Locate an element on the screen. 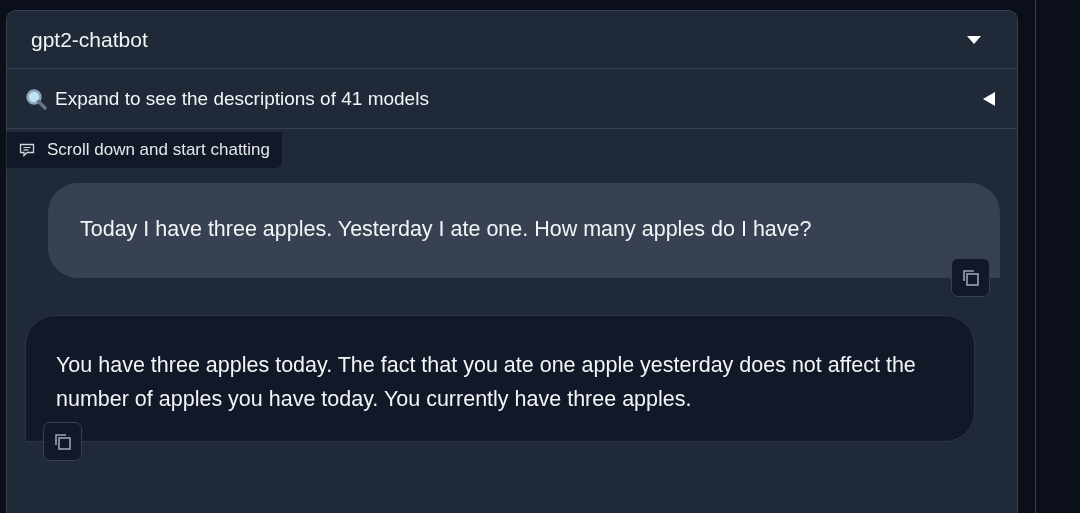 This screenshot has height=513, width=1080. chatbot-label-text: Scroll down and start chatting is located at coordinates (158, 150).